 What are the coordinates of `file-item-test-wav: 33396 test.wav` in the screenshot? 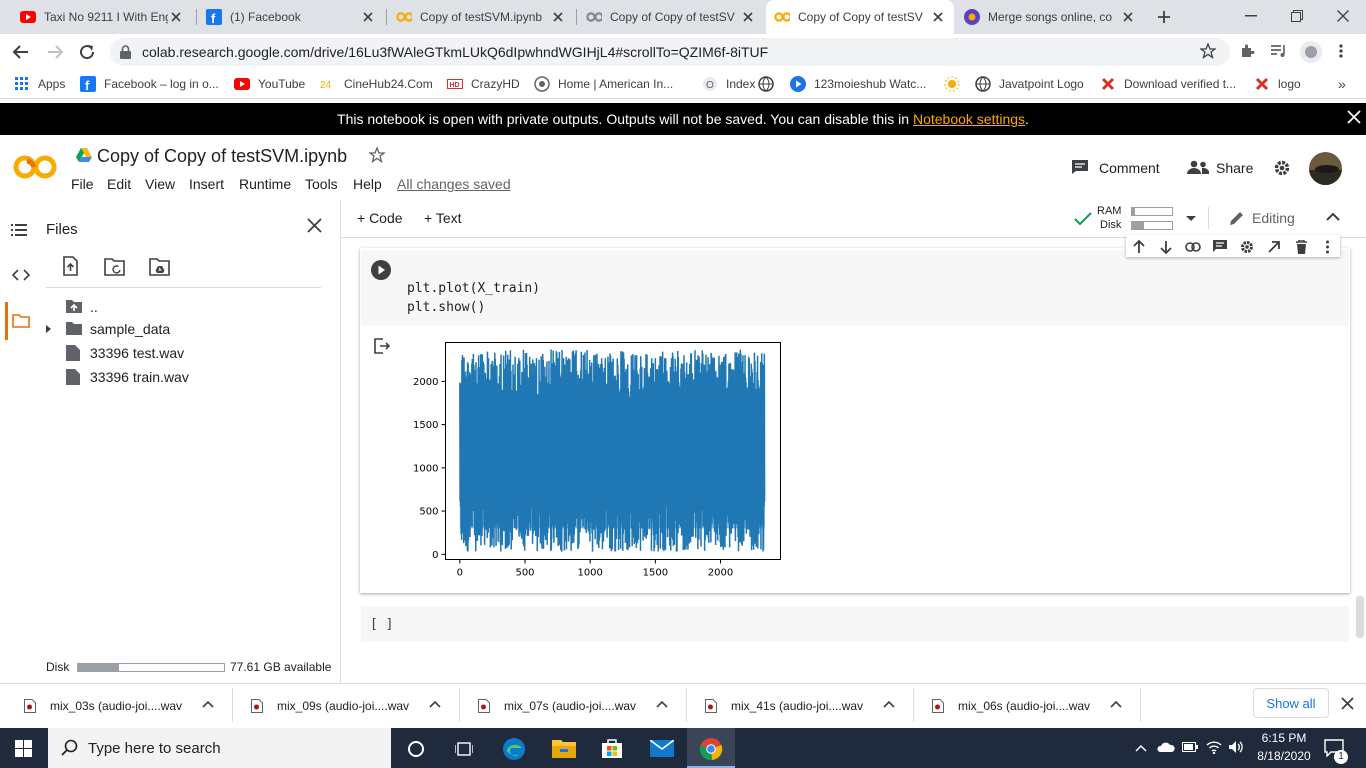 It's located at (125, 353).